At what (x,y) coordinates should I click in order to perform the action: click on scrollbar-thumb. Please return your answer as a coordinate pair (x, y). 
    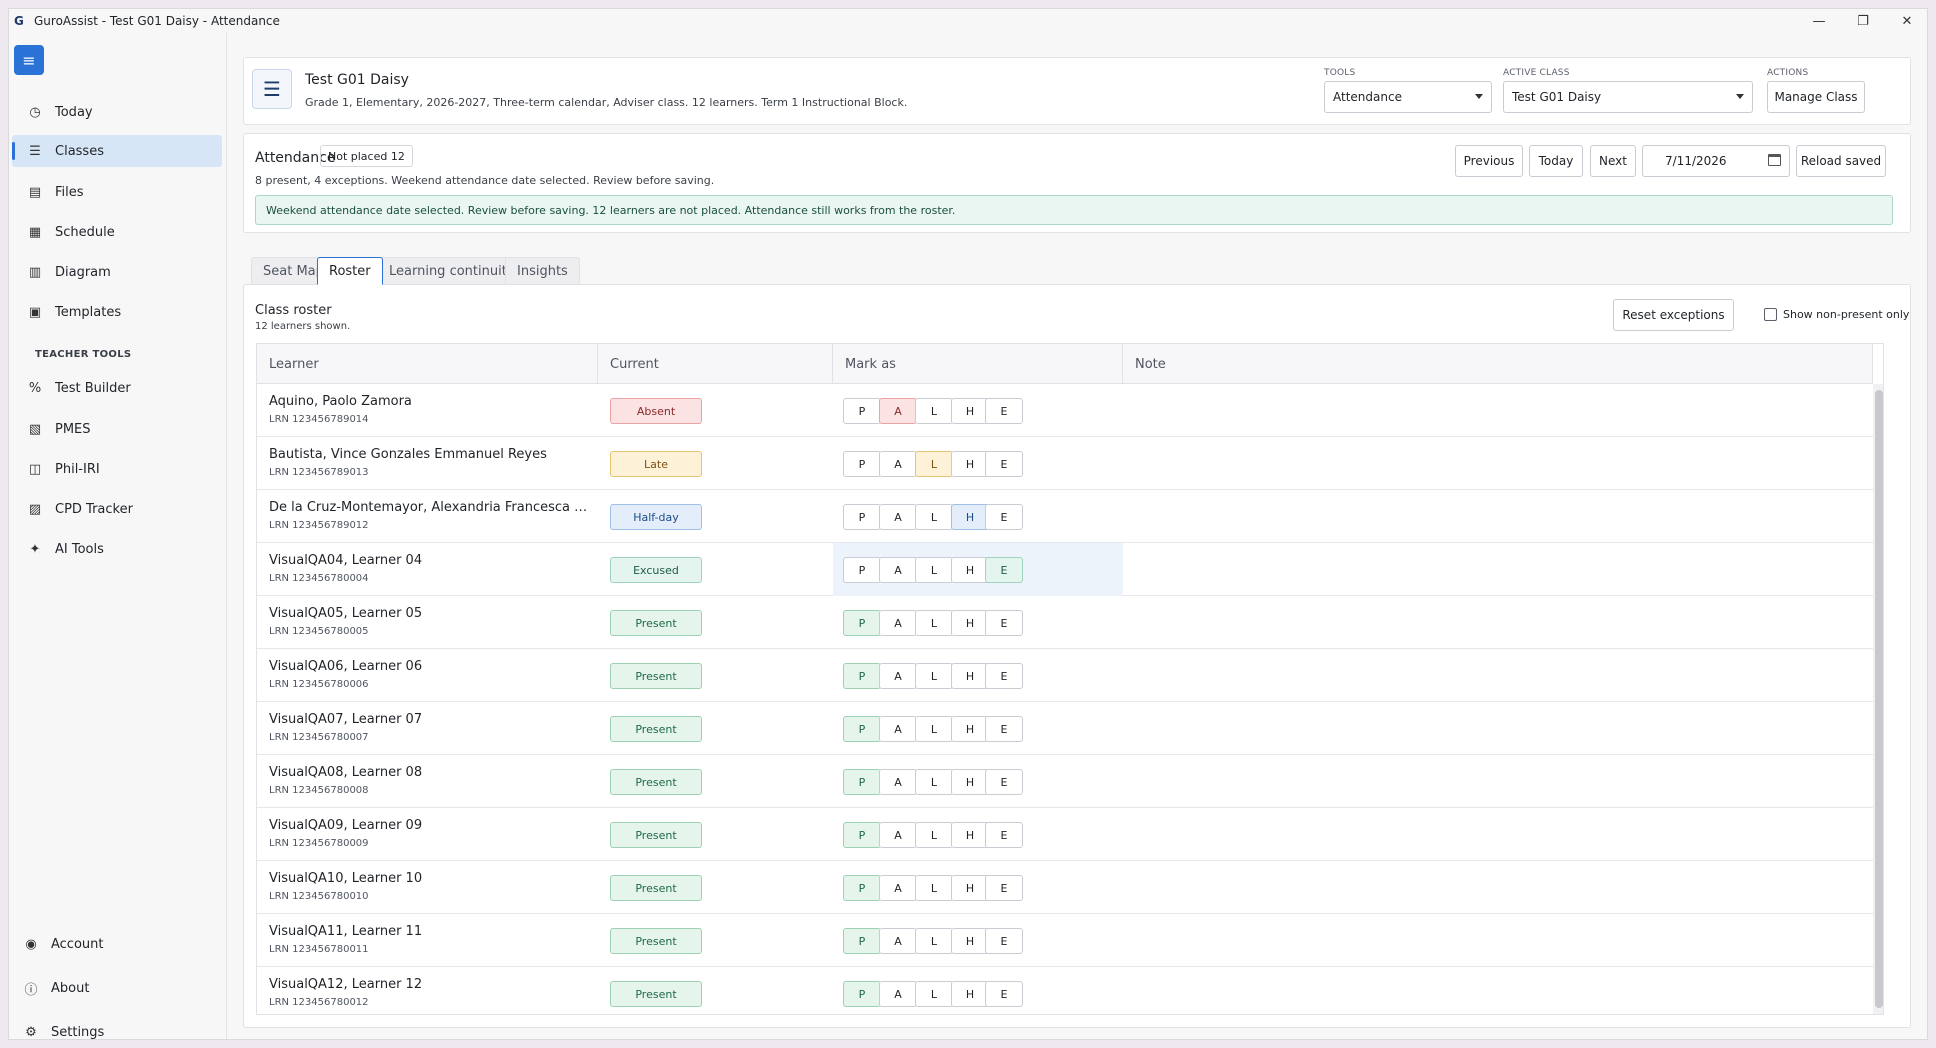
    Looking at the image, I should click on (1879, 699).